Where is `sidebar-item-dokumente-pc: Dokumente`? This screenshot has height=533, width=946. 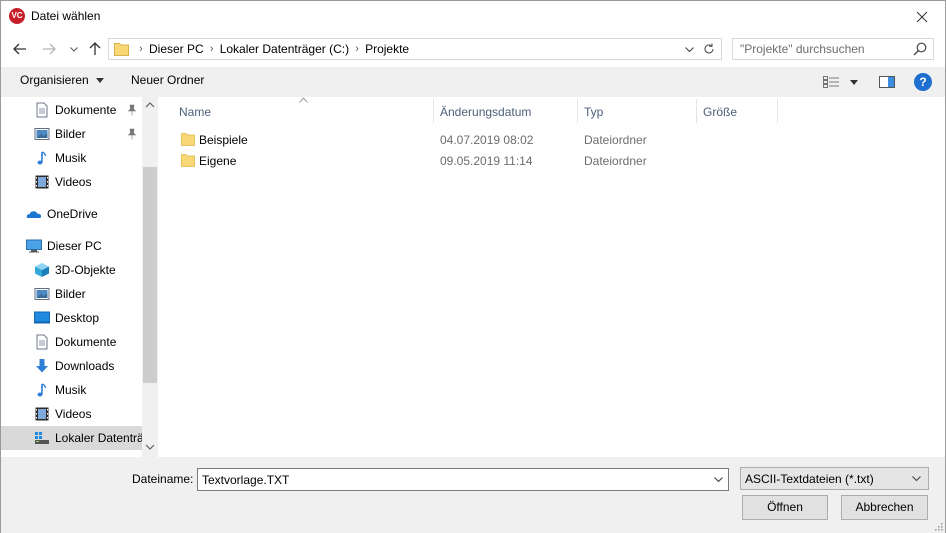
sidebar-item-dokumente-pc: Dokumente is located at coordinates (71, 342).